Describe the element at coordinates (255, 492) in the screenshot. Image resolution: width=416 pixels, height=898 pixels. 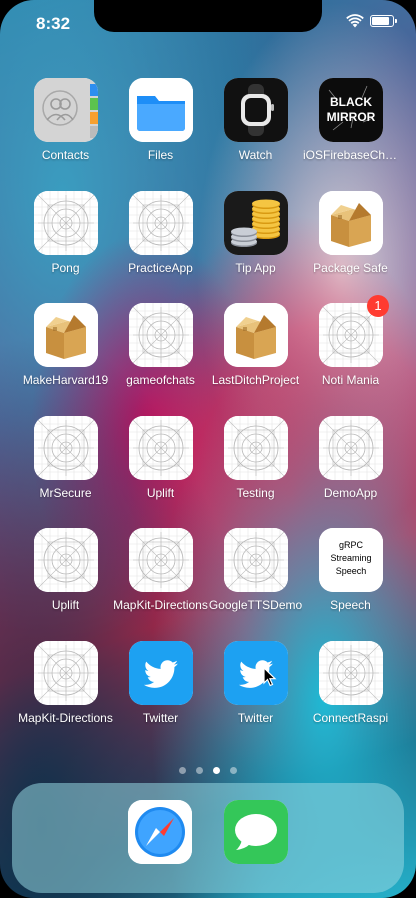
I see `app-label: Testing` at that location.